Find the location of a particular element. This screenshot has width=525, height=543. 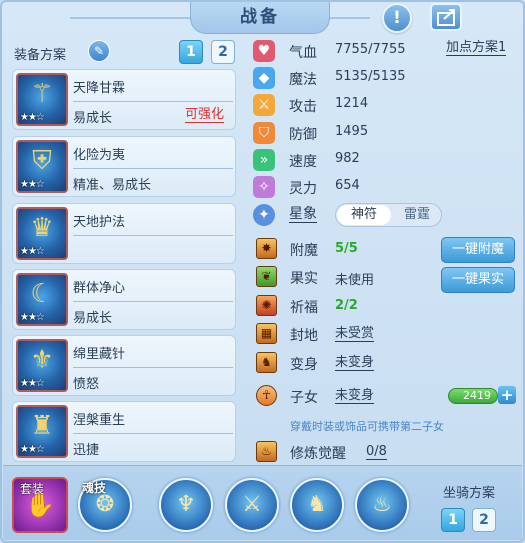

blessing-value: 2/2 is located at coordinates (346, 305).